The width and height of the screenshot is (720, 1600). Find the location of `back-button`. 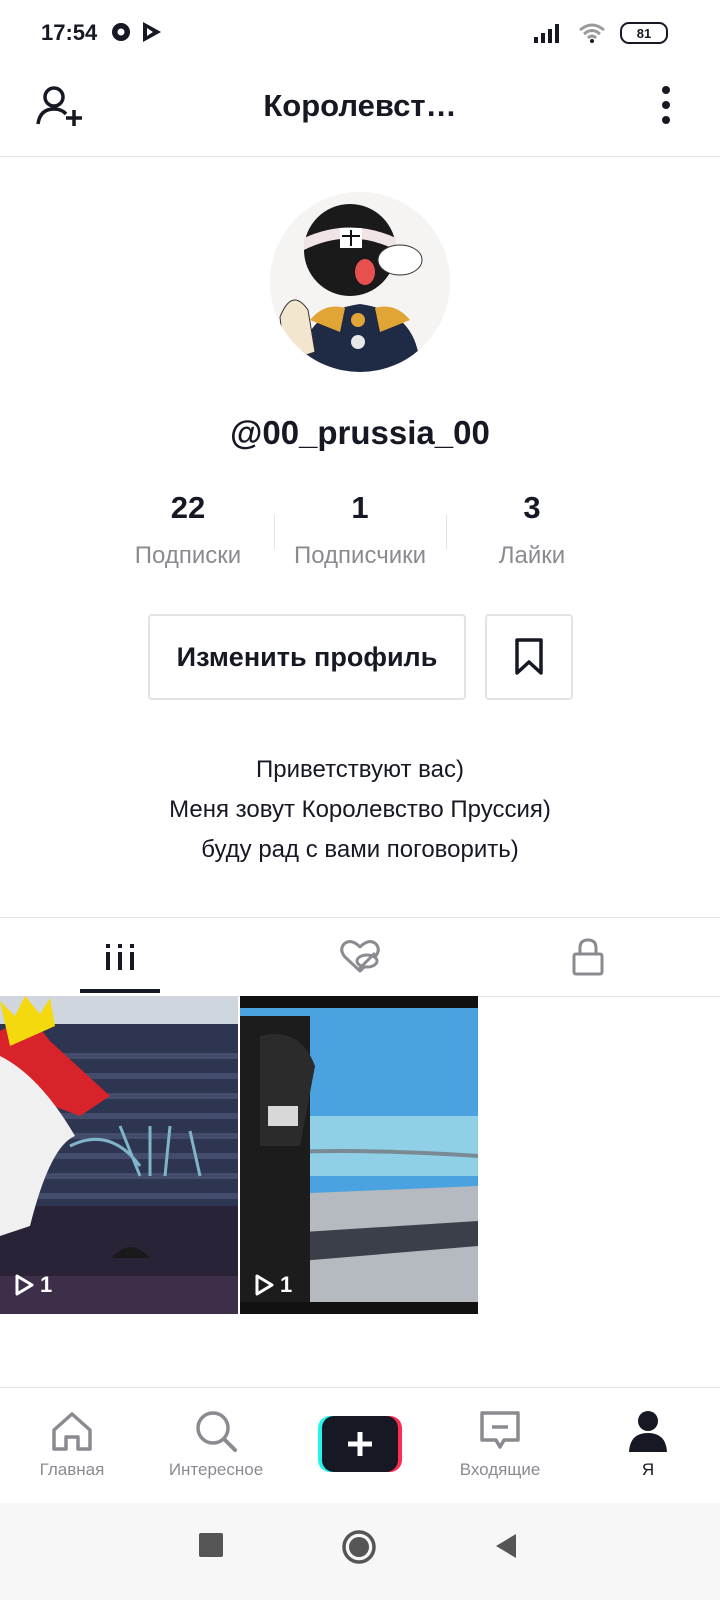

back-button is located at coordinates (506, 1548).